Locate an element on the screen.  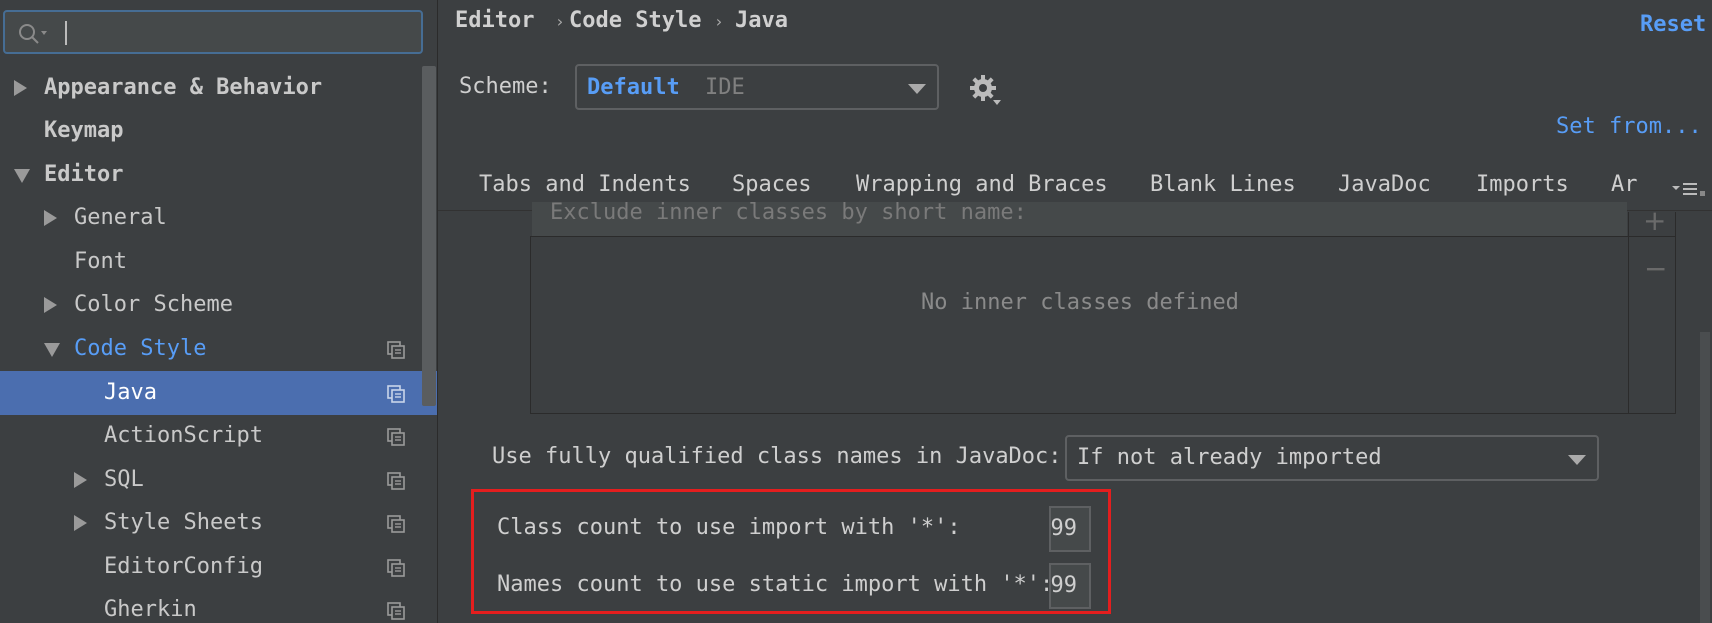
sidebar-item-appearance-behavior: Appearance & Behavior is located at coordinates (219, 88).